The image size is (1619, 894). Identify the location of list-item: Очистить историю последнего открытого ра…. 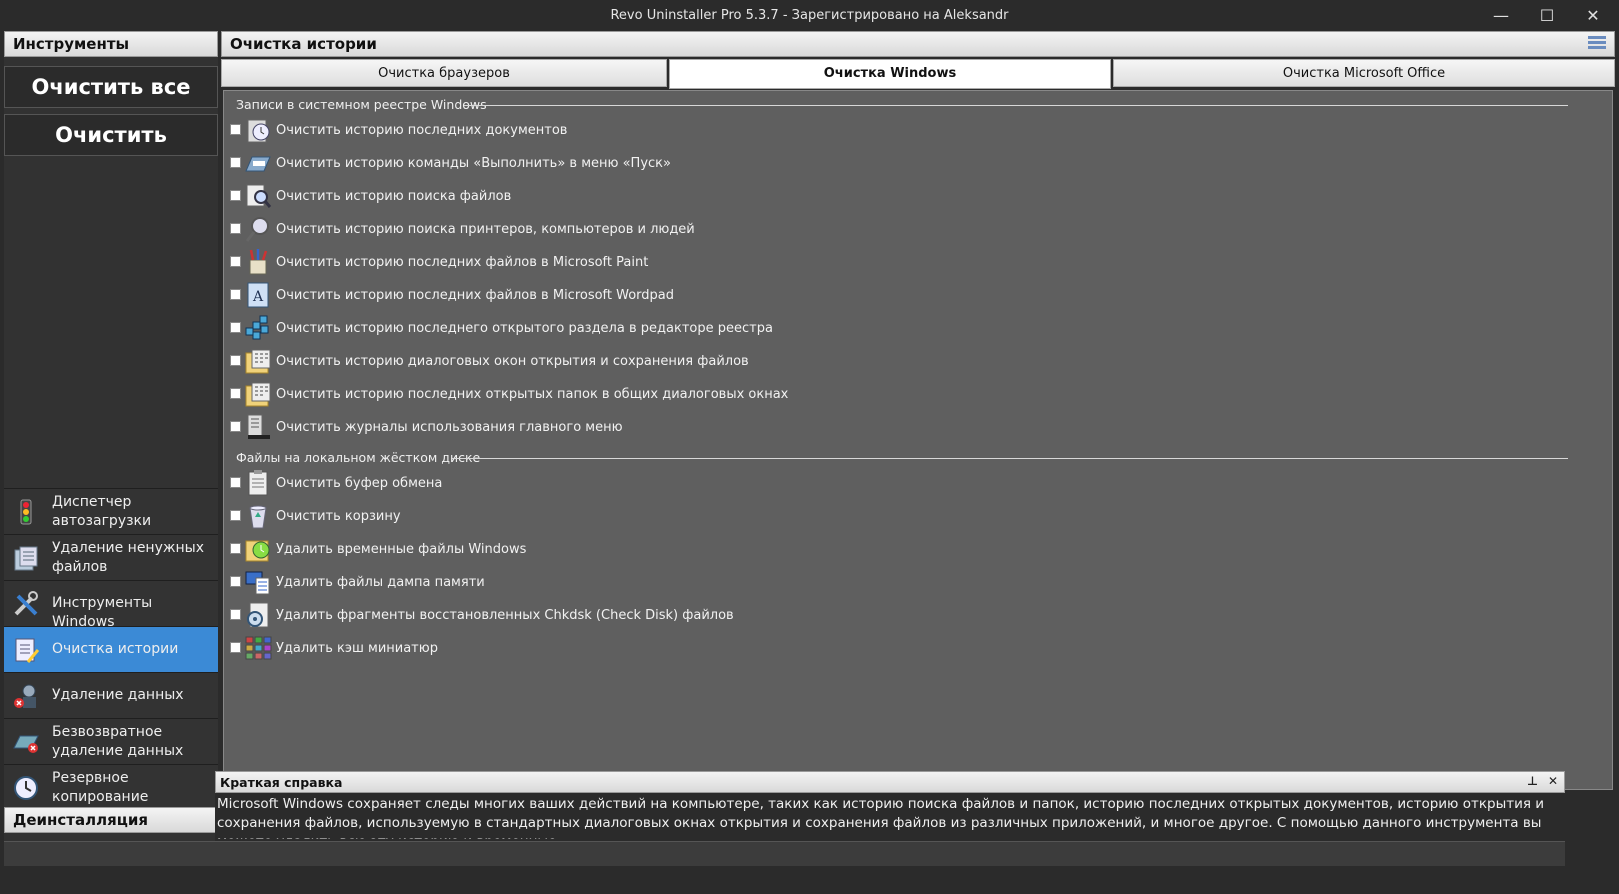
(680, 329).